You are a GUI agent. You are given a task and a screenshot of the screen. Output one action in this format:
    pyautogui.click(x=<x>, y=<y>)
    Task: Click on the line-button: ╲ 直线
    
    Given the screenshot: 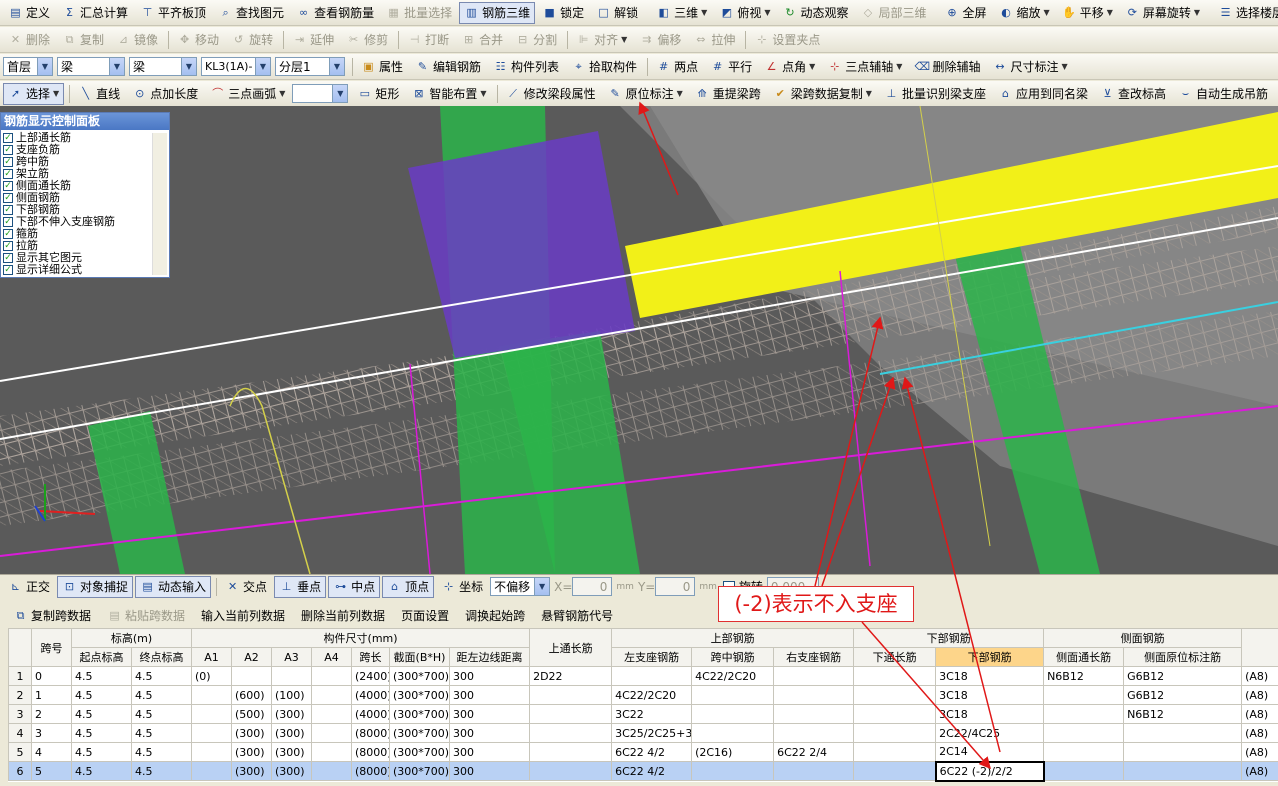 What is the action you would take?
    pyautogui.click(x=99, y=94)
    